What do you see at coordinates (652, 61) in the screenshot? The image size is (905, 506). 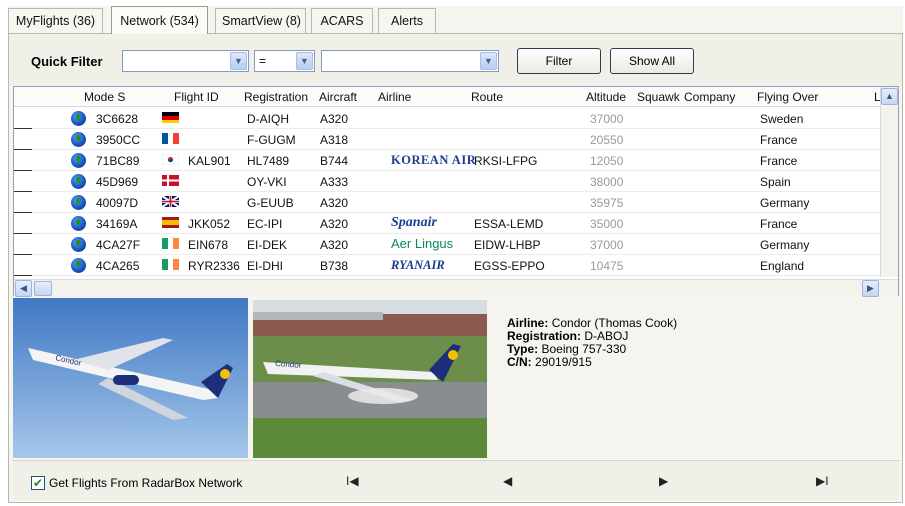 I see `show-all-button: Show All` at bounding box center [652, 61].